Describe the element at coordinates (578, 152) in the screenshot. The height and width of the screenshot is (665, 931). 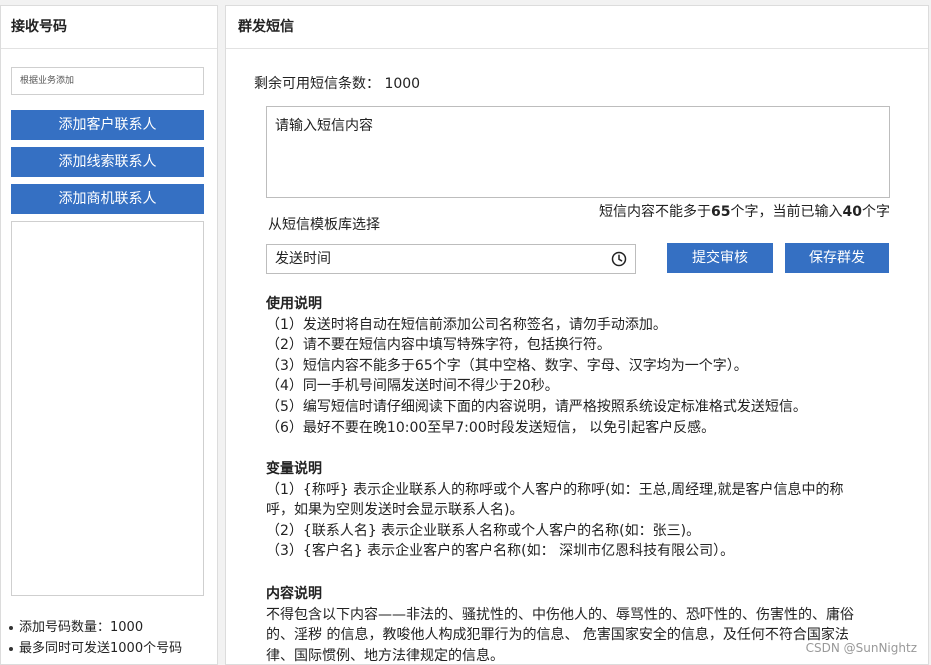
I see `sms-content-input` at that location.